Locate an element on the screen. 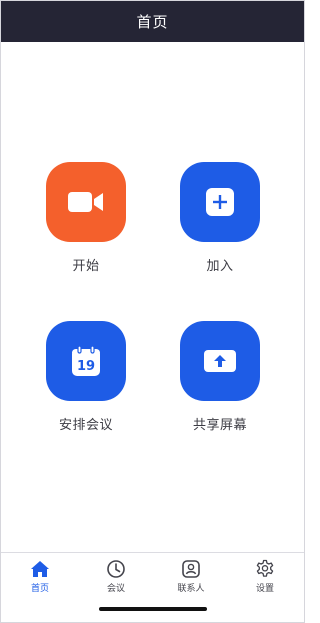 Image resolution: width=320 pixels, height=623 pixels. tab-contacts: 联系人 is located at coordinates (191, 576).